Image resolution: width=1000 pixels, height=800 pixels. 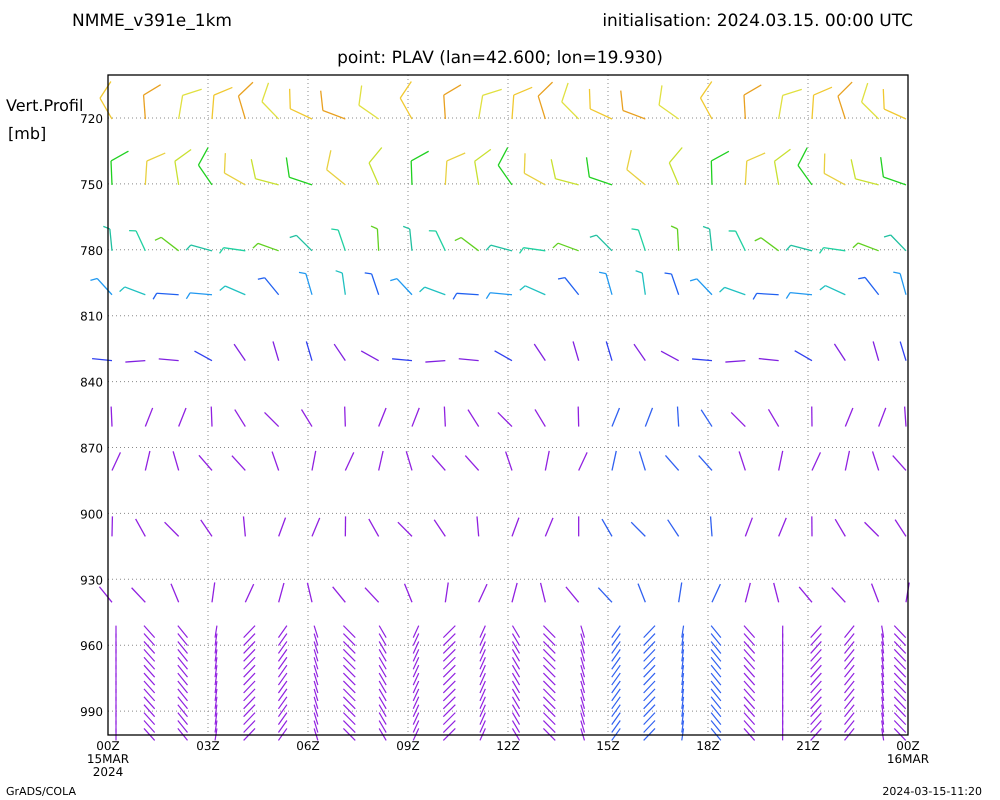 I want to click on tick-label: 720, so click(x=91, y=119).